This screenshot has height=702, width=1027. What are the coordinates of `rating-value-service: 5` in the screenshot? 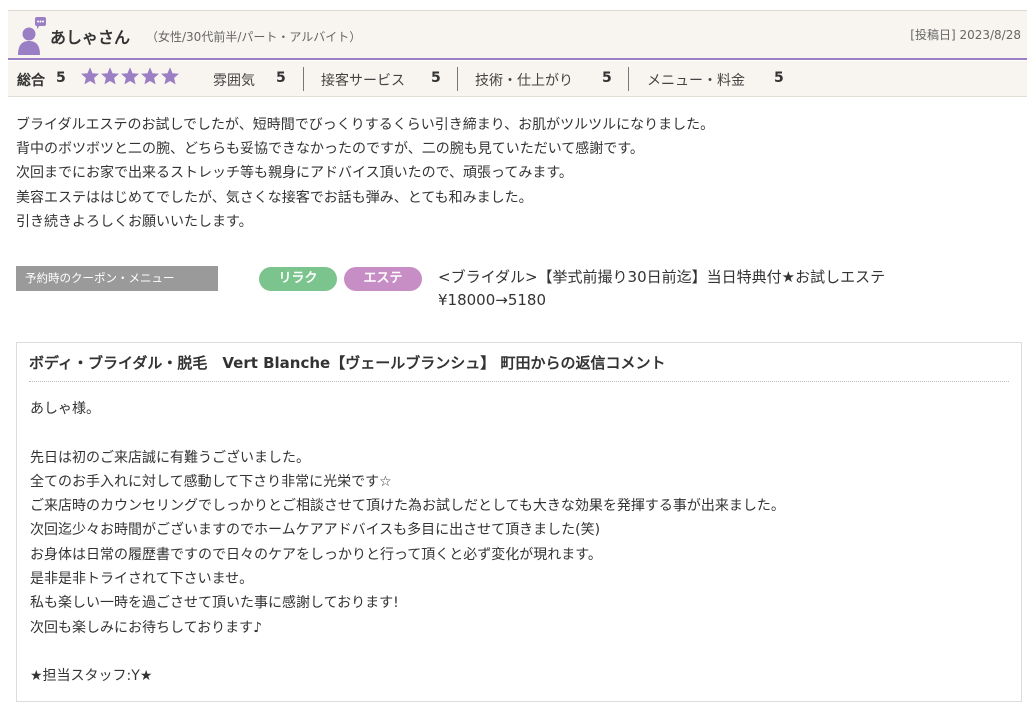 It's located at (436, 78).